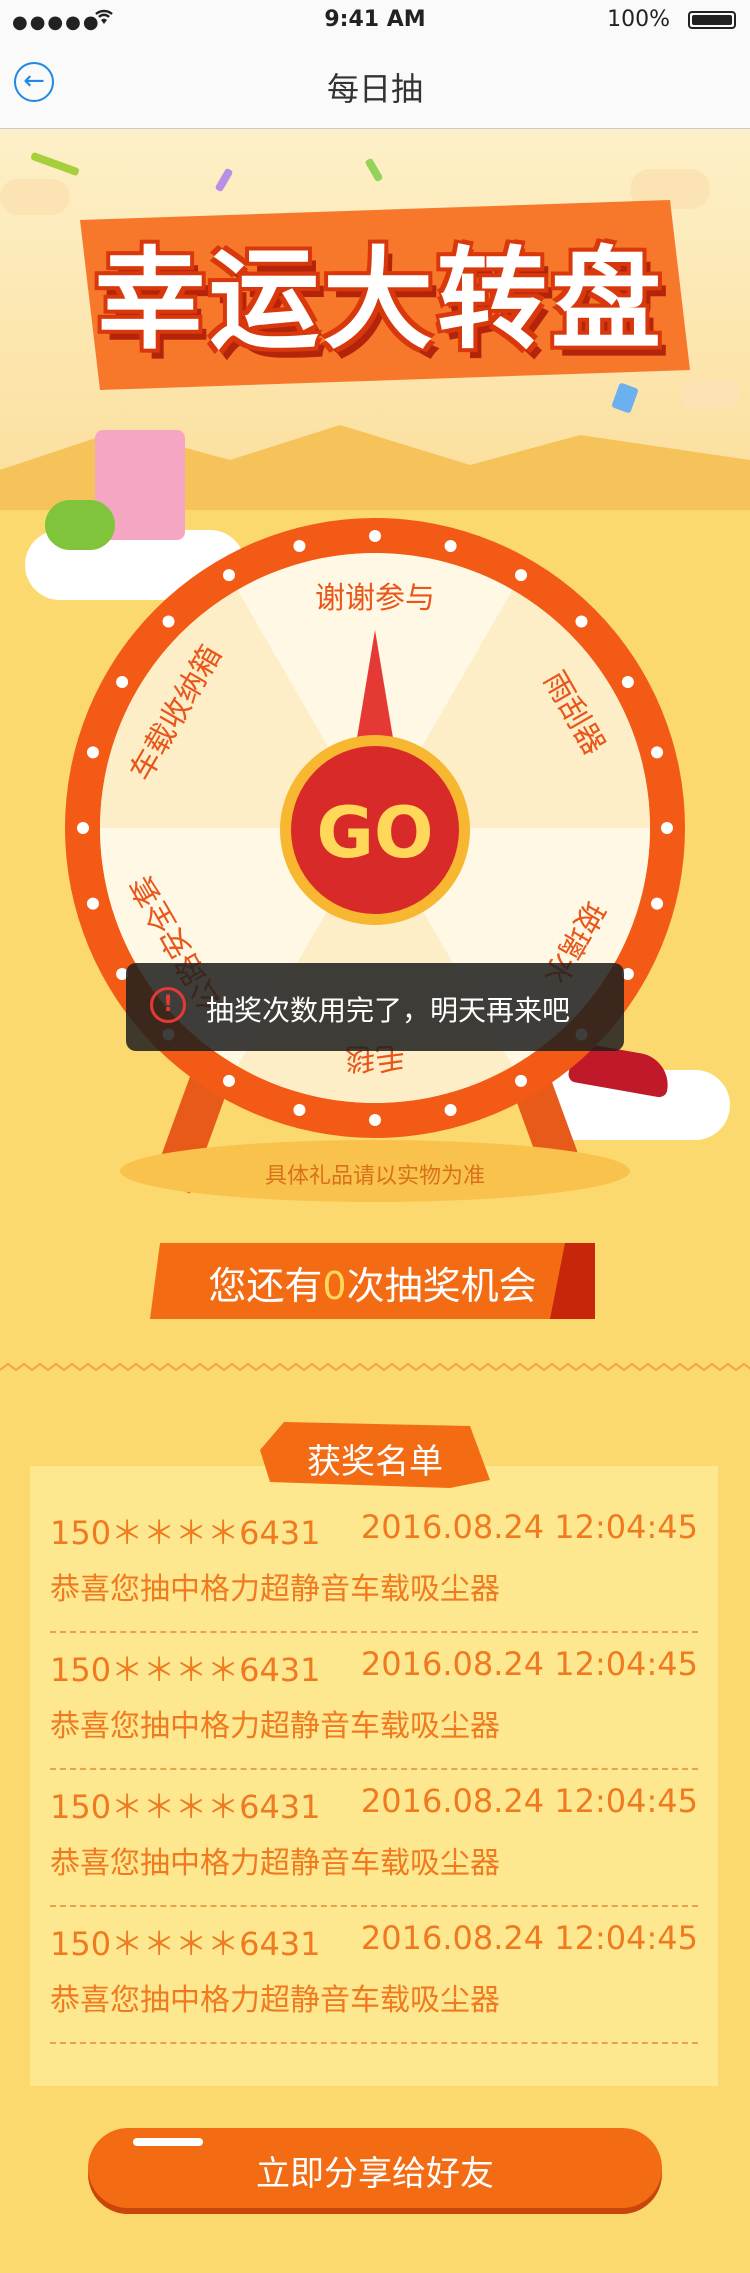  Describe the element at coordinates (375, 1367) in the screenshot. I see `wave-divider` at that location.